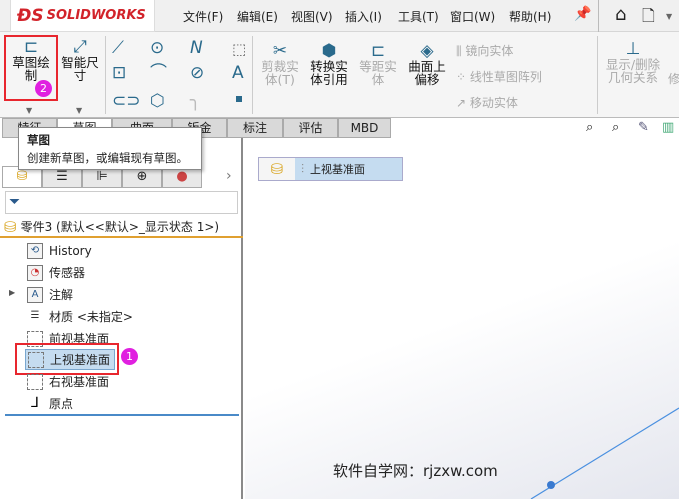  What do you see at coordinates (31, 47) in the screenshot?
I see `sketch-icon: ⊏` at bounding box center [31, 47].